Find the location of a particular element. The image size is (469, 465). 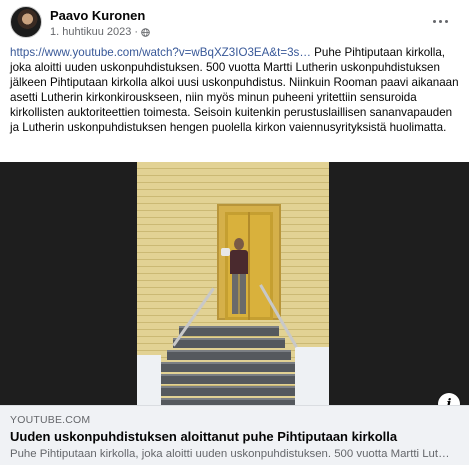

author-name: Paavo Kuronen is located at coordinates (97, 15).